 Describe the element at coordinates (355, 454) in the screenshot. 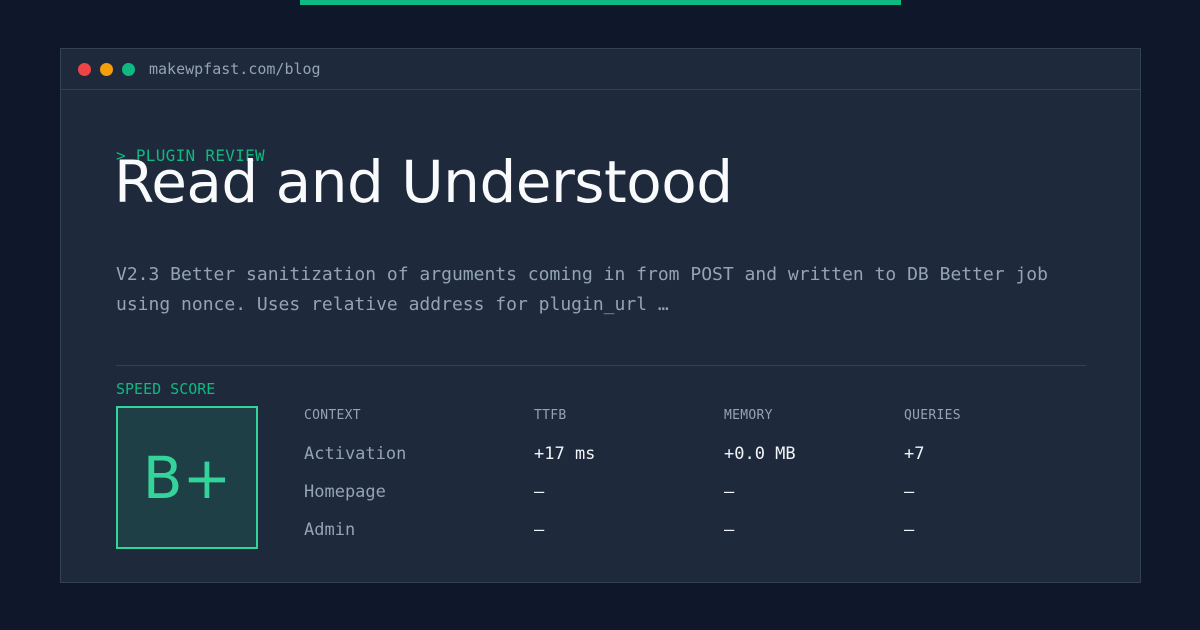

I see `row-context: Activation` at that location.